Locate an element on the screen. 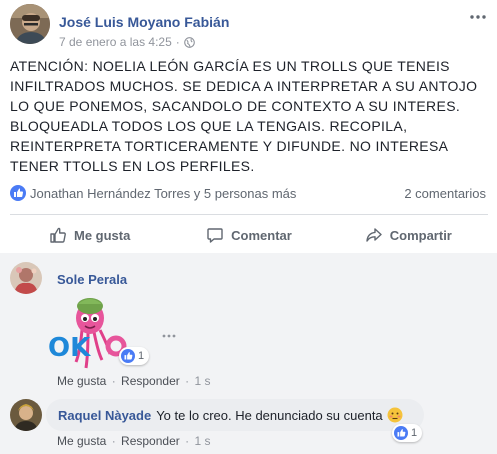 The image size is (497, 454). post-author-name: José Luis Moyano Fabián is located at coordinates (144, 22).